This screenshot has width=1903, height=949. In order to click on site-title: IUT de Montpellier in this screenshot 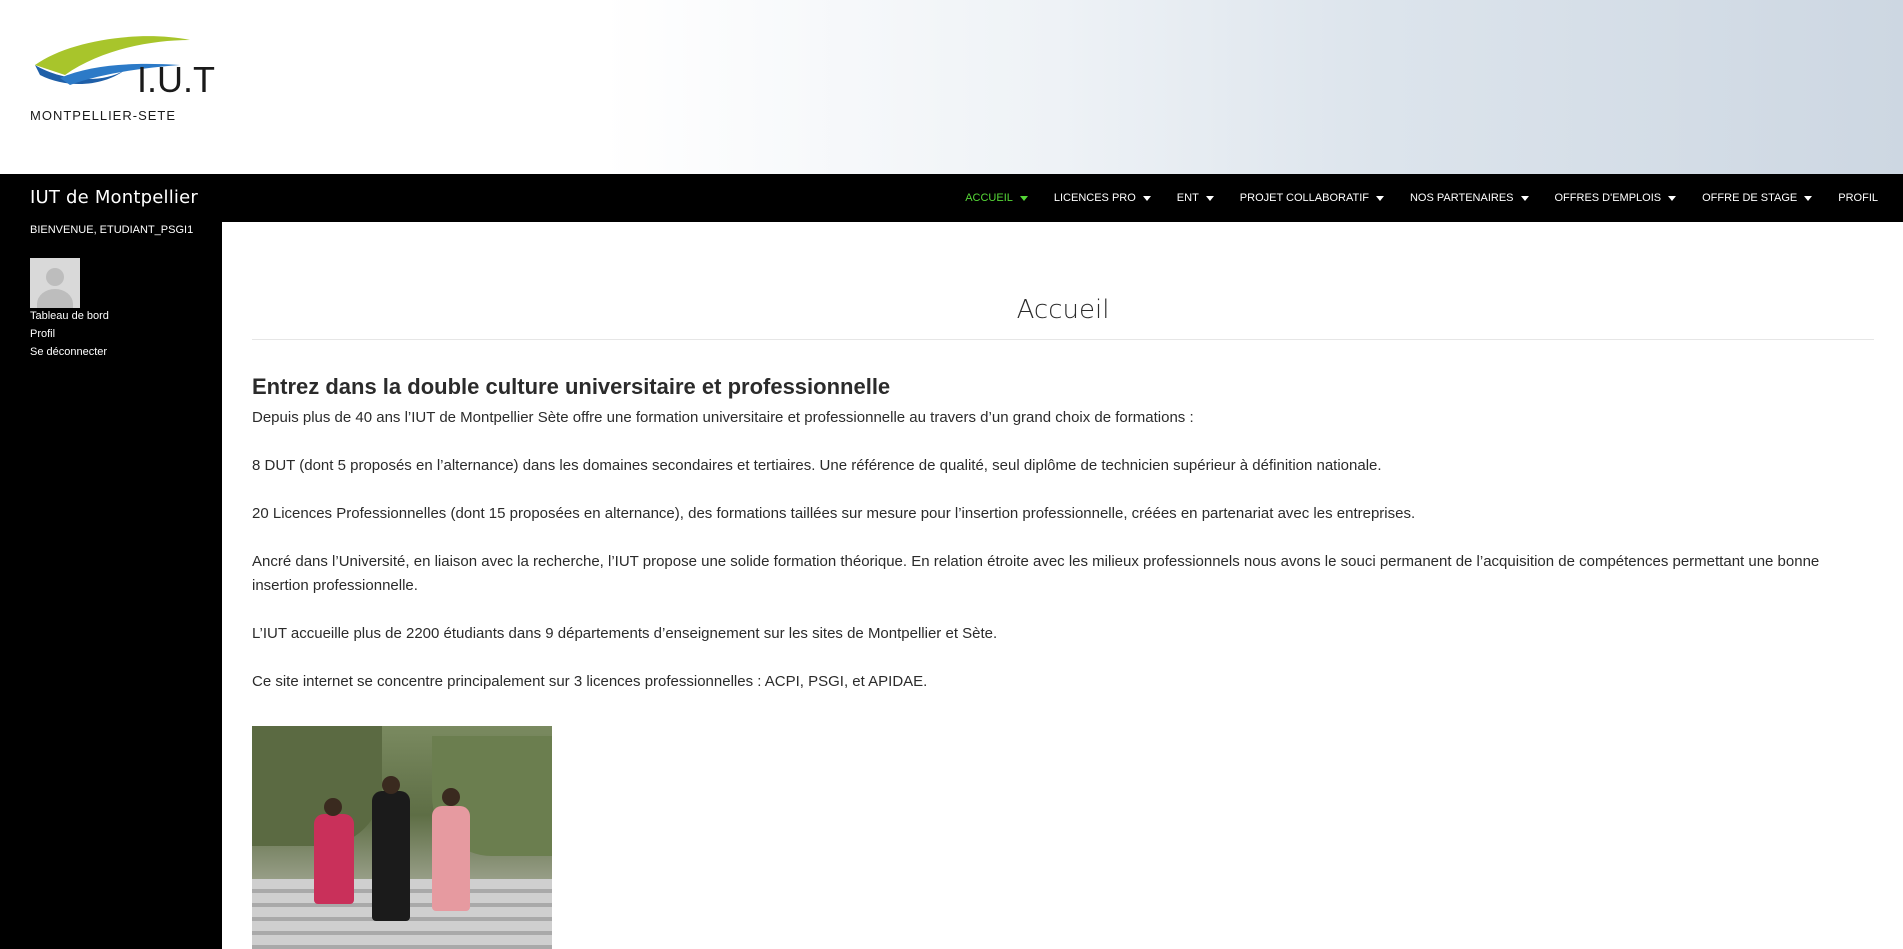, I will do `click(114, 197)`.